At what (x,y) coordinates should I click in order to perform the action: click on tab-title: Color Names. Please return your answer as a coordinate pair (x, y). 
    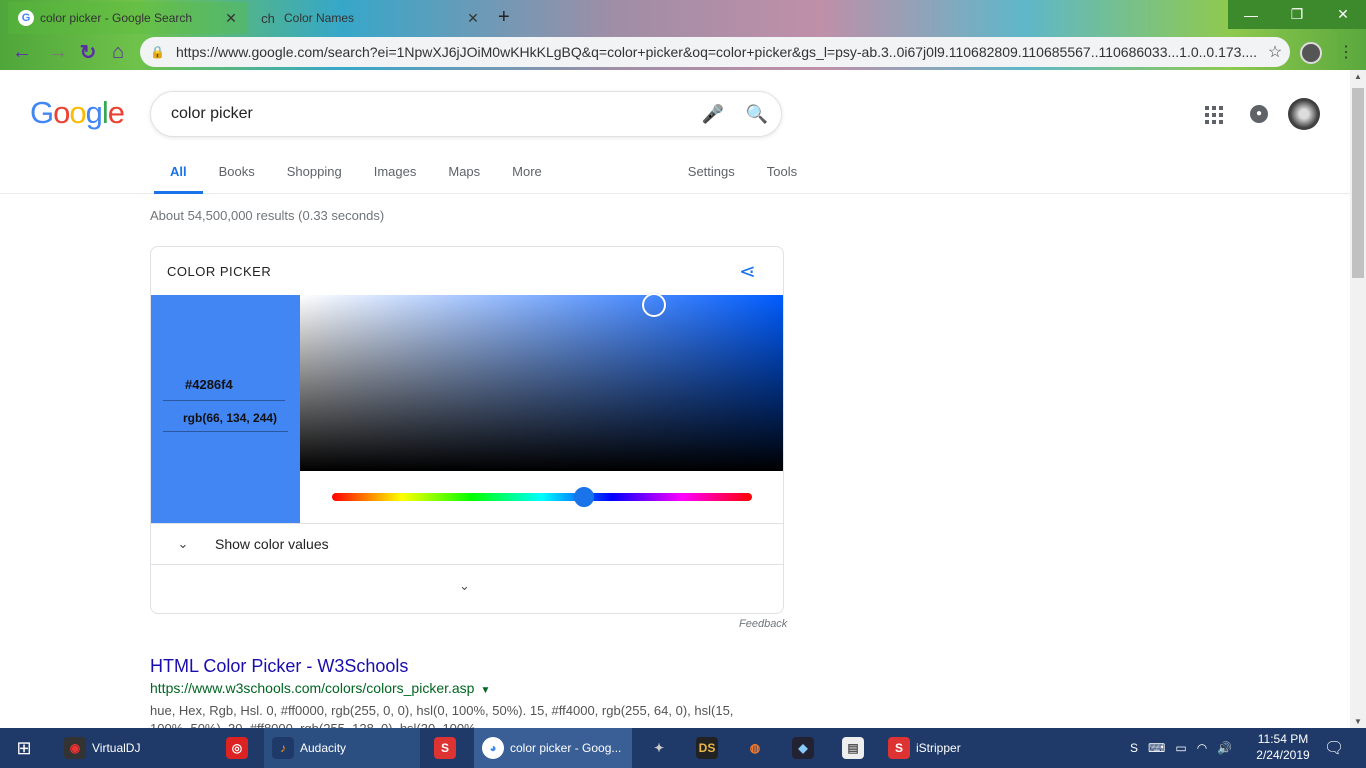
    Looking at the image, I should click on (319, 18).